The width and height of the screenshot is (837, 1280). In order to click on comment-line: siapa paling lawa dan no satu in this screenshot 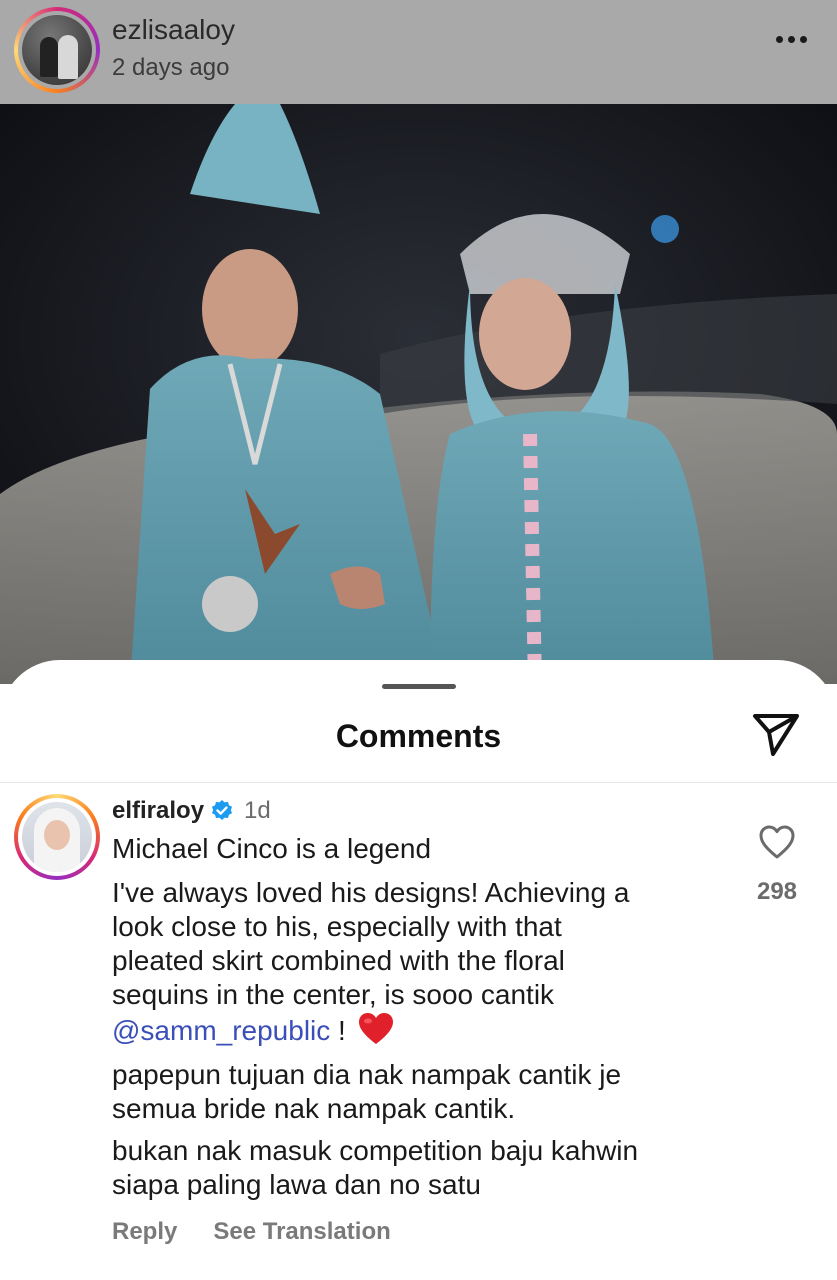, I will do `click(296, 1184)`.